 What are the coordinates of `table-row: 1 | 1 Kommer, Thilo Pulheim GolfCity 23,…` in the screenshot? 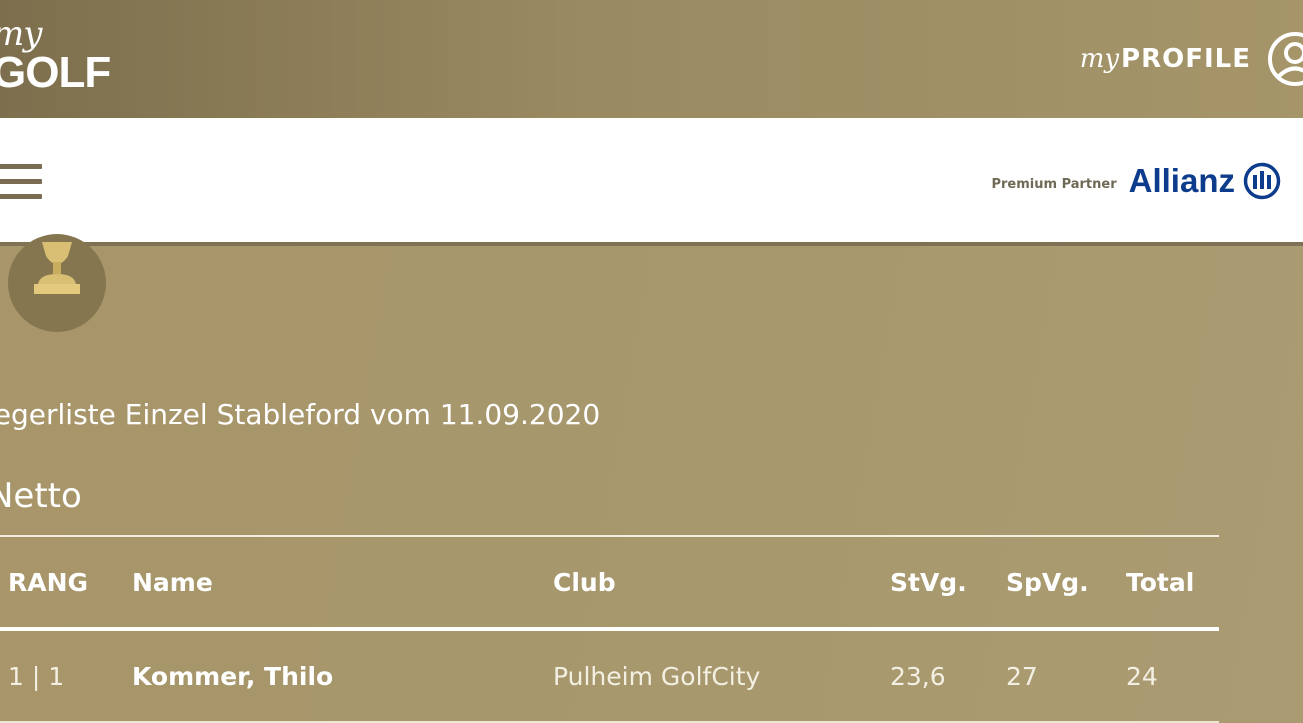 It's located at (609, 677).